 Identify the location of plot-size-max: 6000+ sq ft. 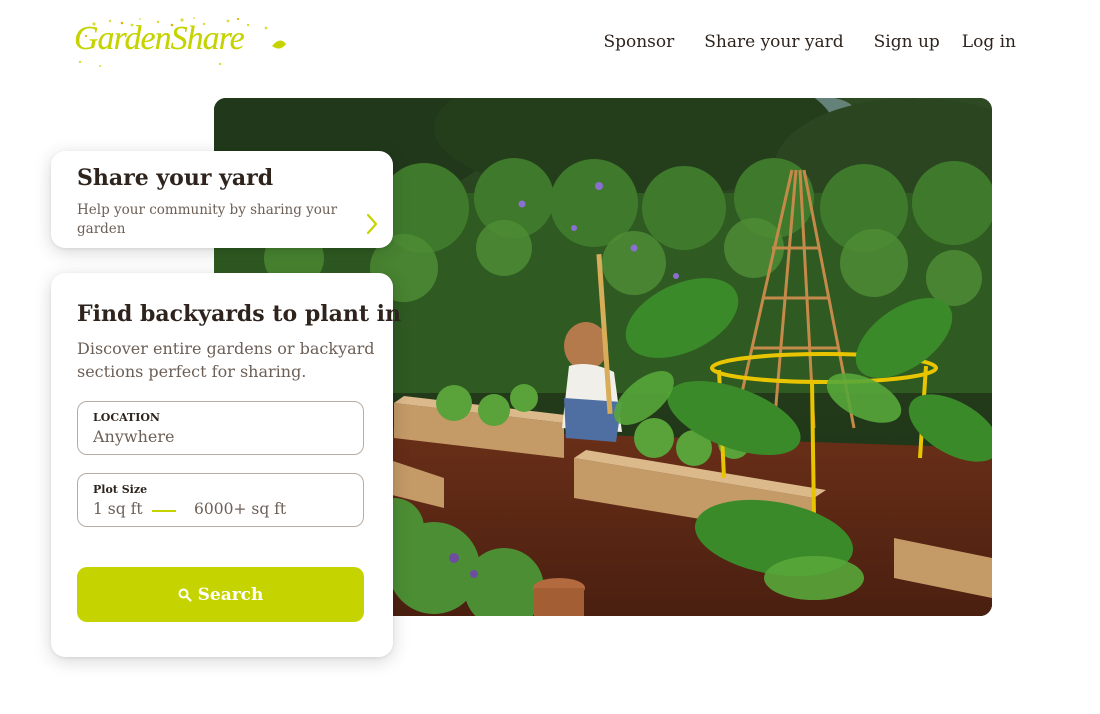
(240, 509).